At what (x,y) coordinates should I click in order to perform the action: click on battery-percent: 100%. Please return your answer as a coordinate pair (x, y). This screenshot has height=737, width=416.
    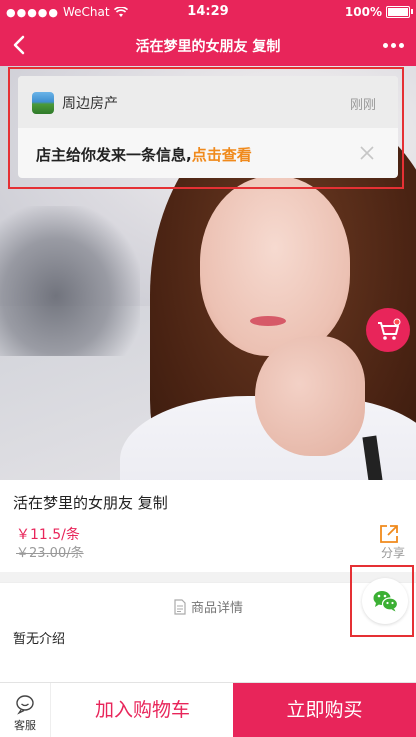
    Looking at the image, I should click on (363, 12).